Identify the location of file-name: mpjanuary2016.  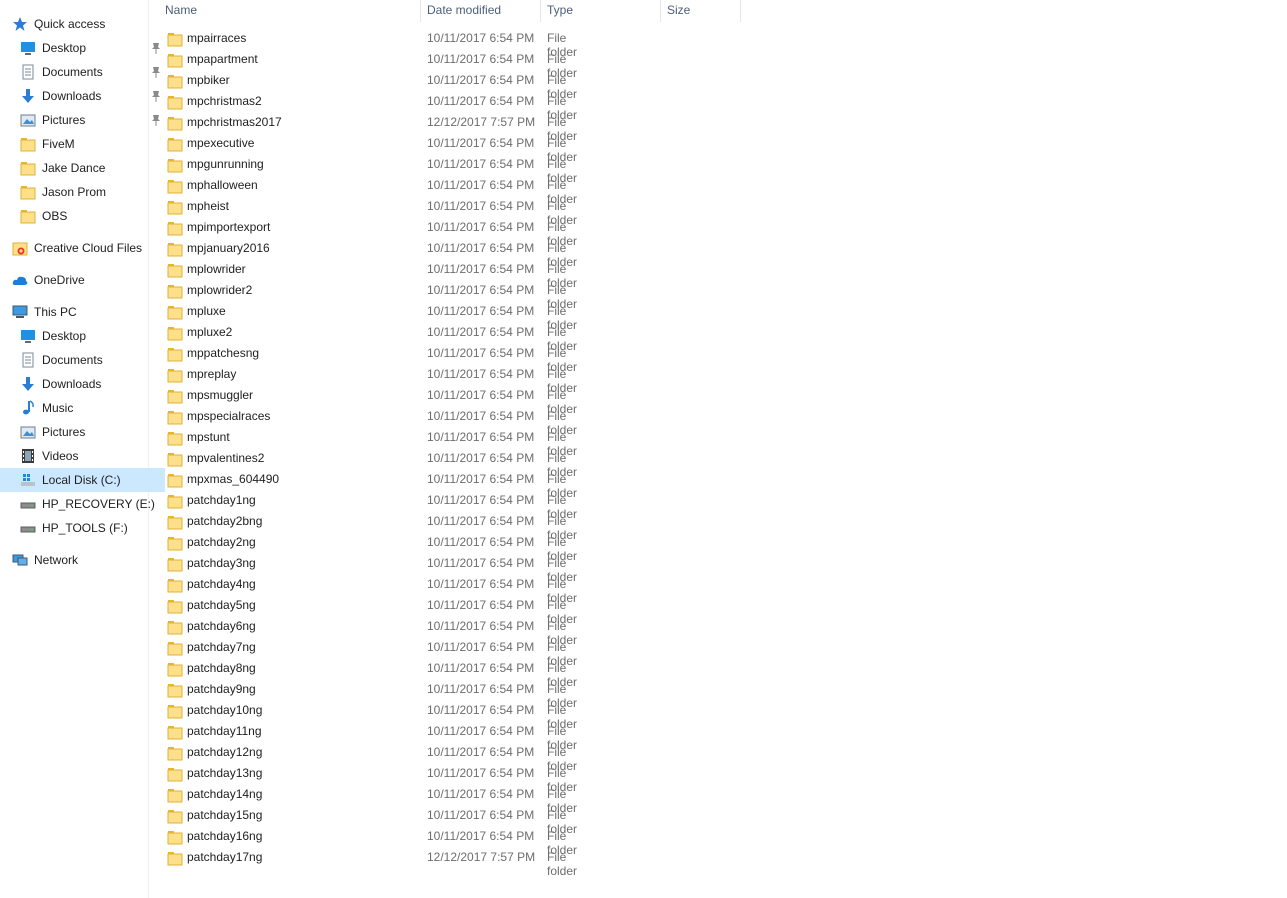
(228, 248).